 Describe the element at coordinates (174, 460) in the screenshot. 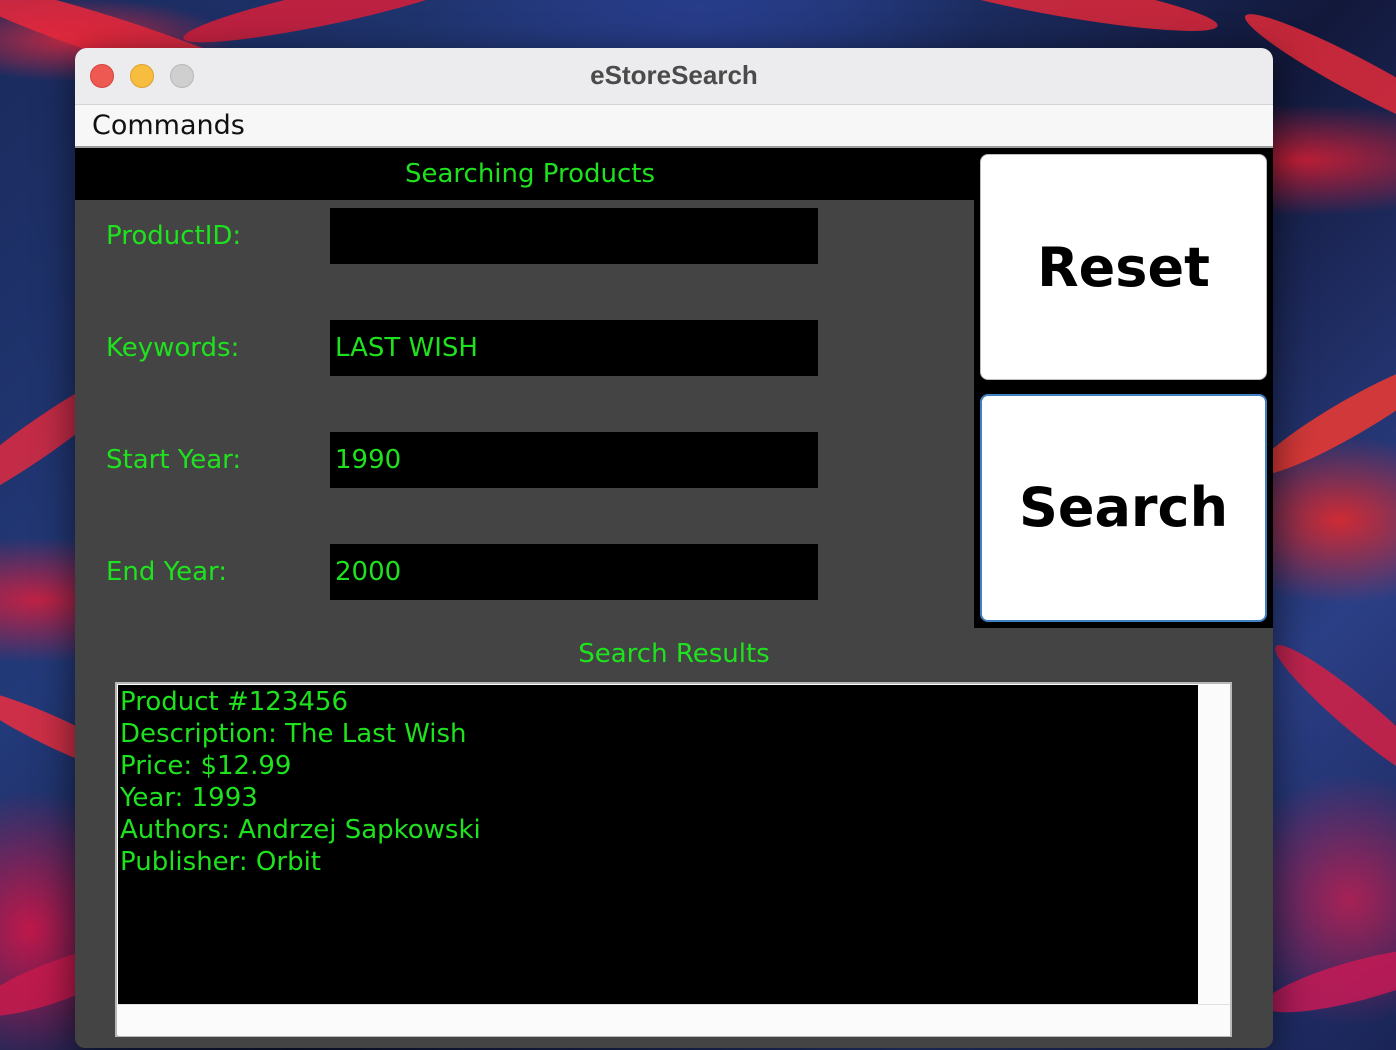

I see `start-year-label: Start Year:` at that location.